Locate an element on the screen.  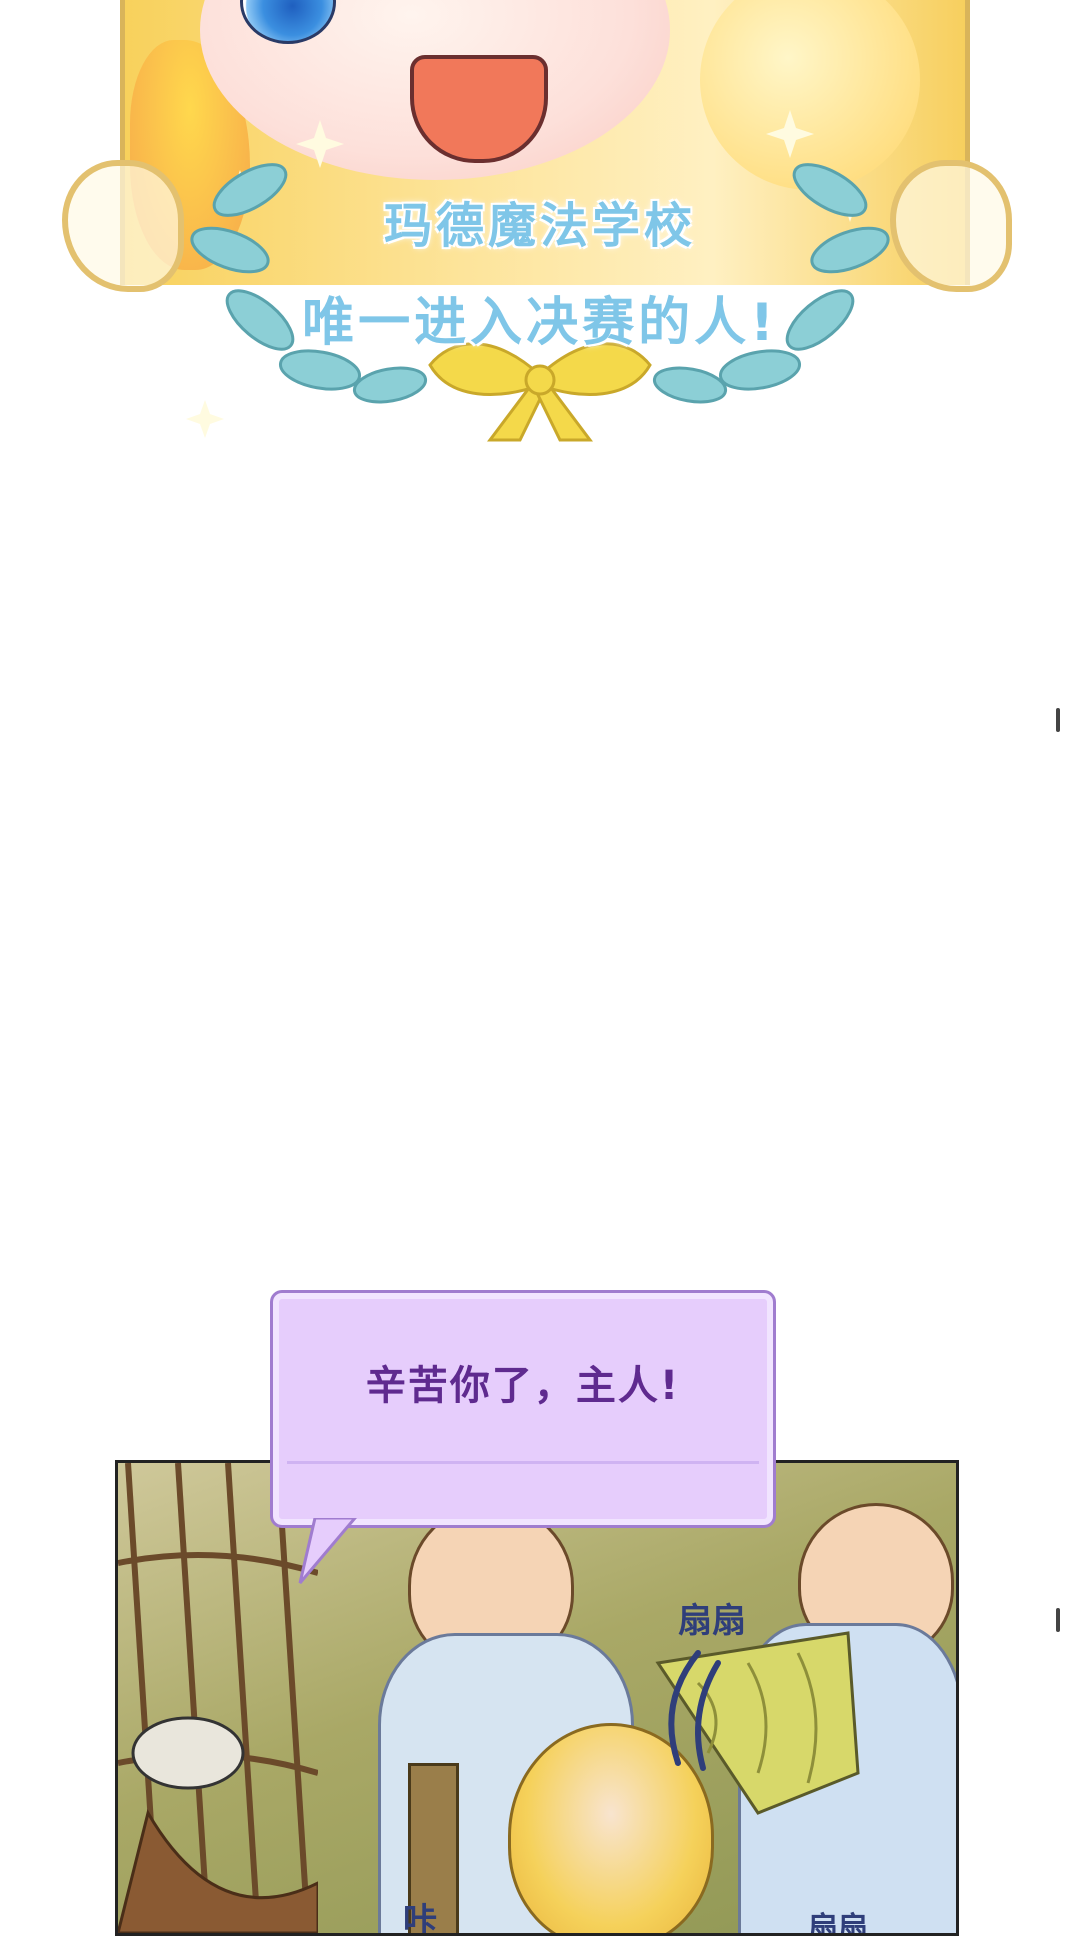
birdcage-illustration is located at coordinates (218, 1698).